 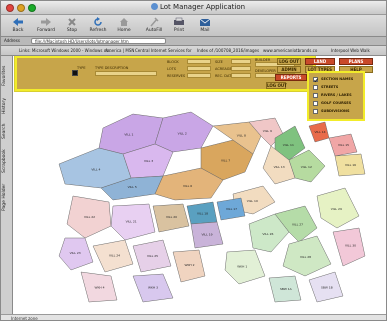 I want to click on lot-label: VILL 2, so click(x=182, y=133).